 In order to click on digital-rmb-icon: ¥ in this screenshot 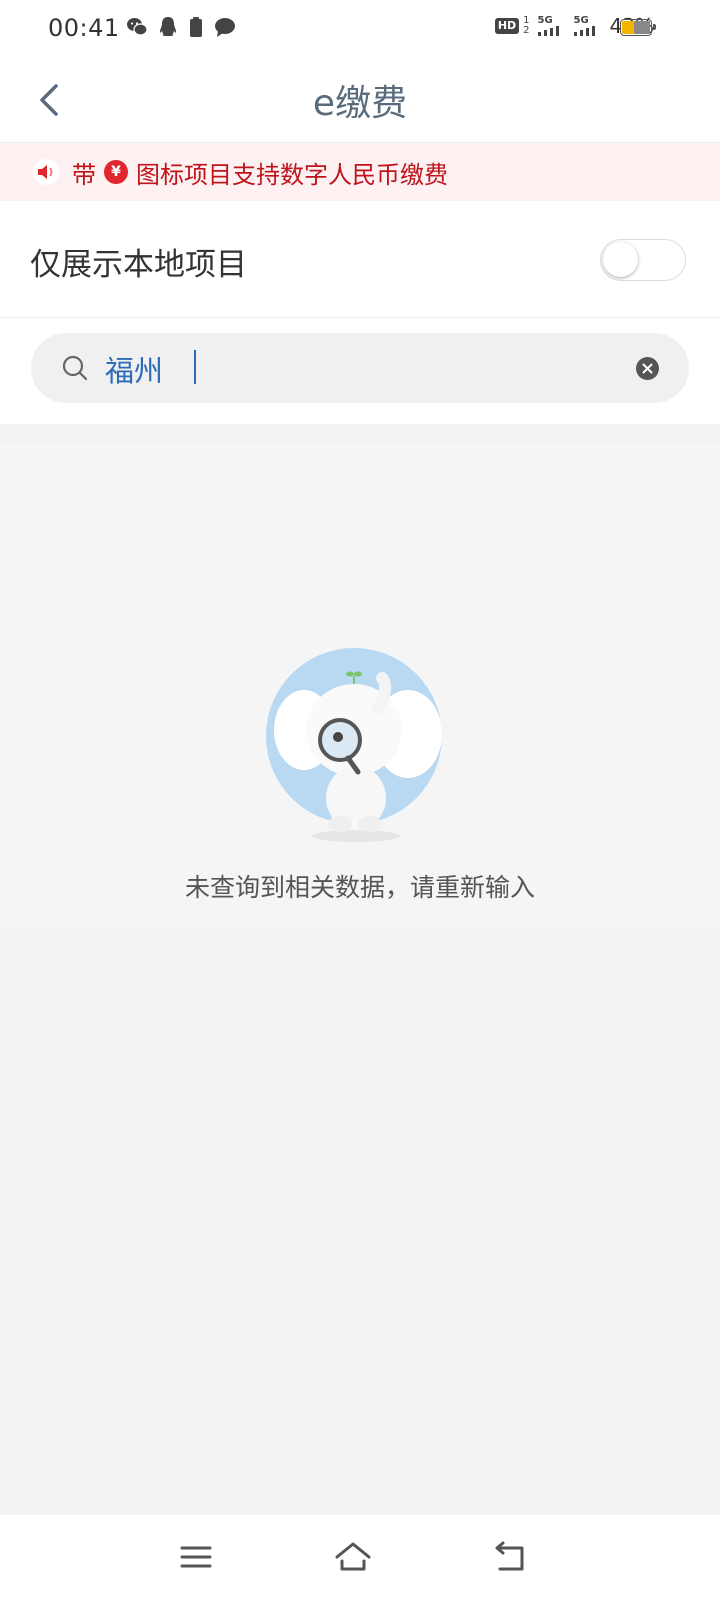, I will do `click(116, 172)`.